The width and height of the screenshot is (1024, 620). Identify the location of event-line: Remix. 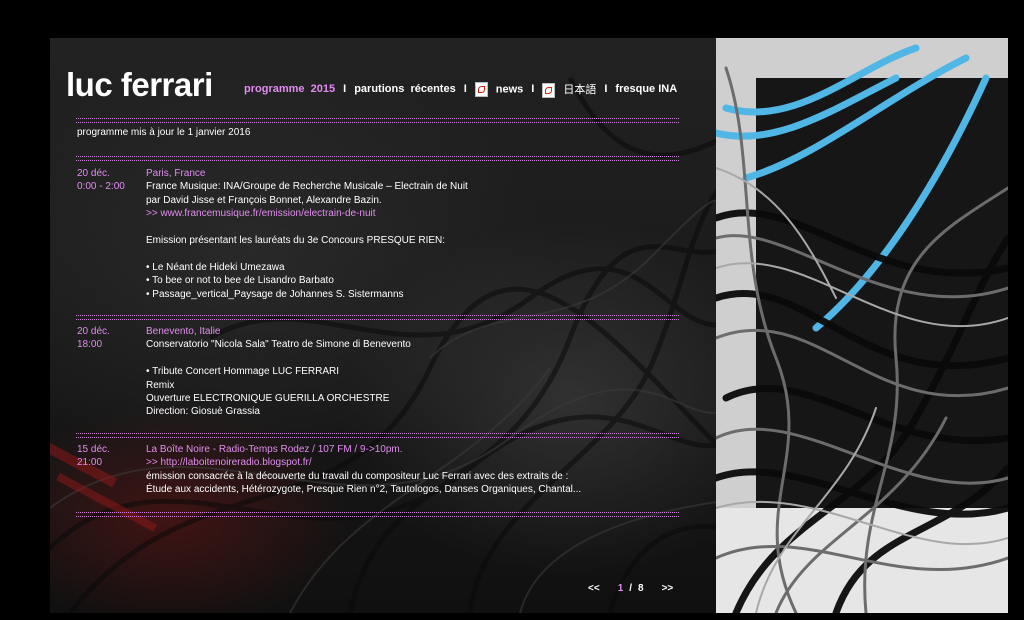
(160, 385).